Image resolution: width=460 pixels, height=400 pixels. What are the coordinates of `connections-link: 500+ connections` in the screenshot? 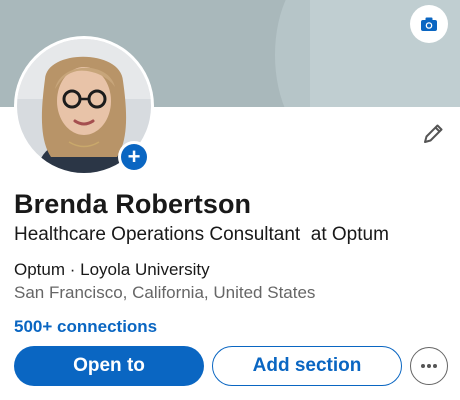 It's located at (85, 327).